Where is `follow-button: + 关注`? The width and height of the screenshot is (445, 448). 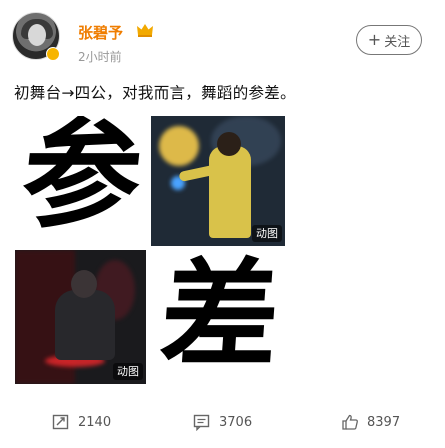
follow-button: + 关注 is located at coordinates (389, 40).